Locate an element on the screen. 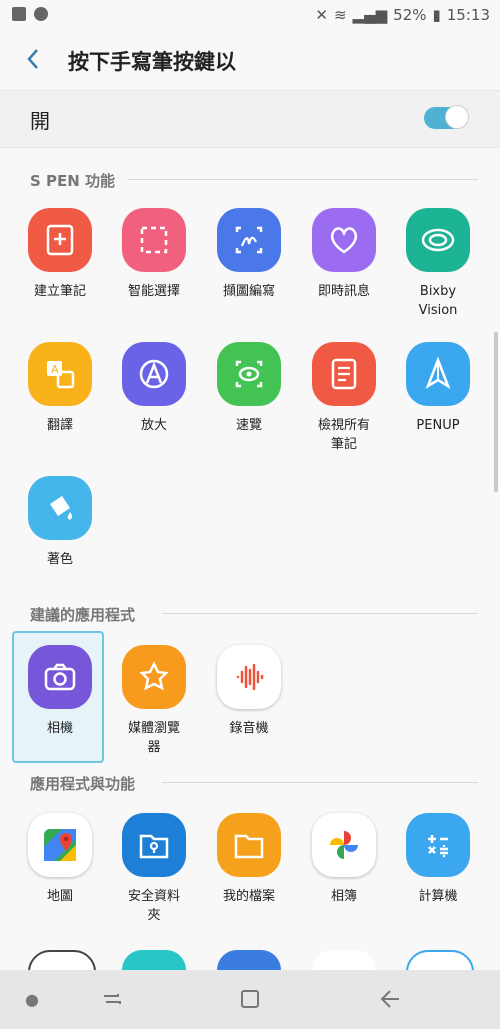 The width and height of the screenshot is (500, 1029). app-label: 擷圖編寫 is located at coordinates (248, 291).